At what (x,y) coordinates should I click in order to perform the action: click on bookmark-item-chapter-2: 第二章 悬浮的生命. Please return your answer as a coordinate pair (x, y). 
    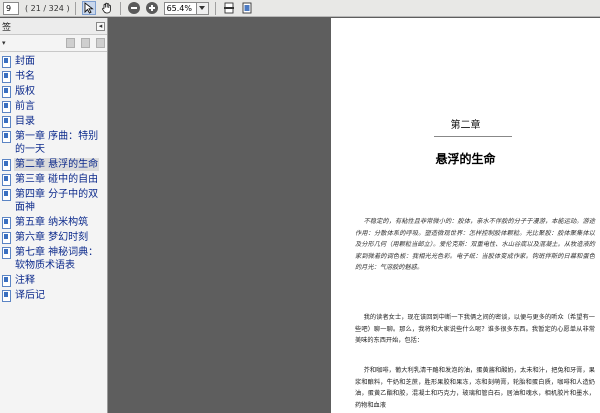
    Looking at the image, I should click on (53, 164).